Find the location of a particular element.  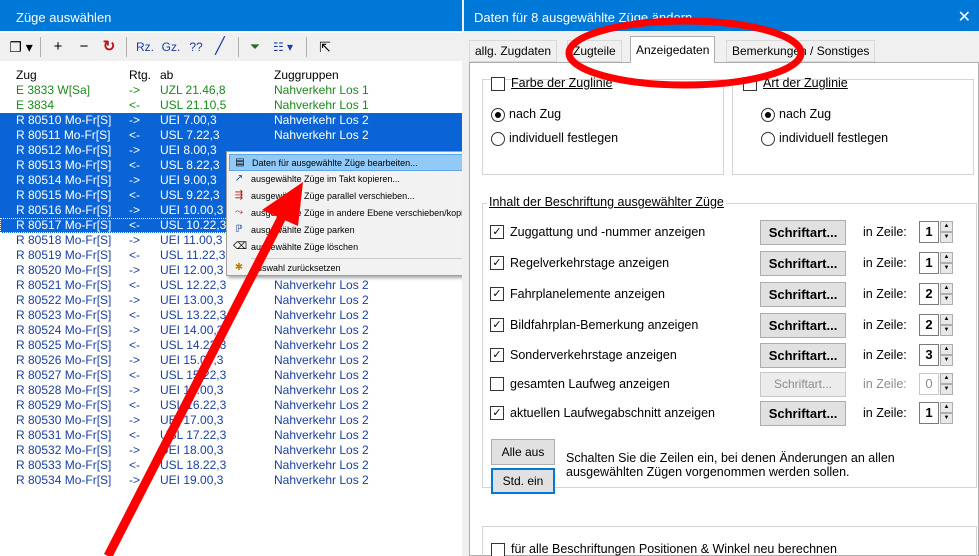

tab-zugteile: Zugteile is located at coordinates (594, 51).